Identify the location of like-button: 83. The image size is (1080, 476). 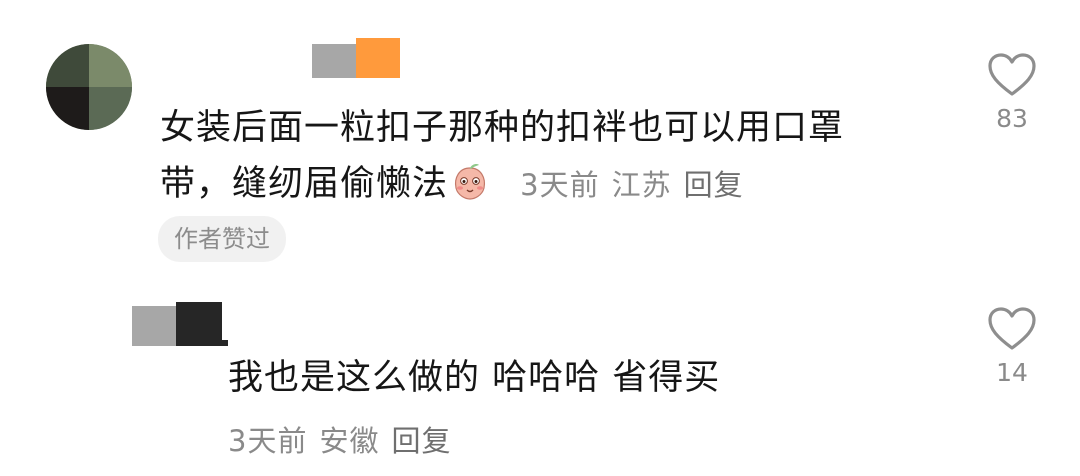
(1012, 92).